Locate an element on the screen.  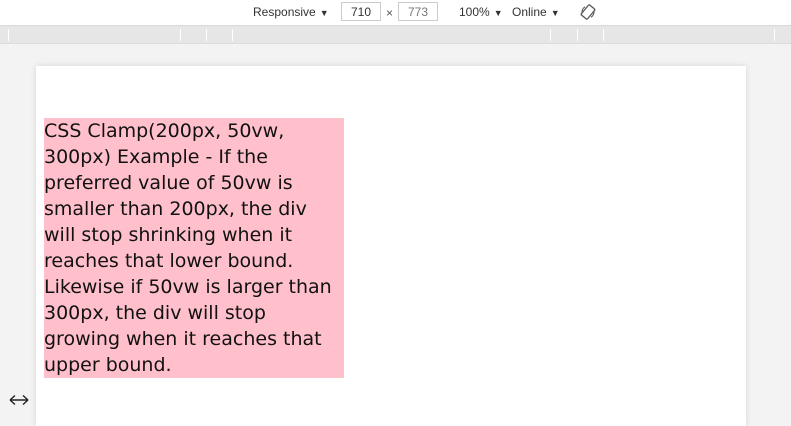
rotate-icon is located at coordinates (588, 12).